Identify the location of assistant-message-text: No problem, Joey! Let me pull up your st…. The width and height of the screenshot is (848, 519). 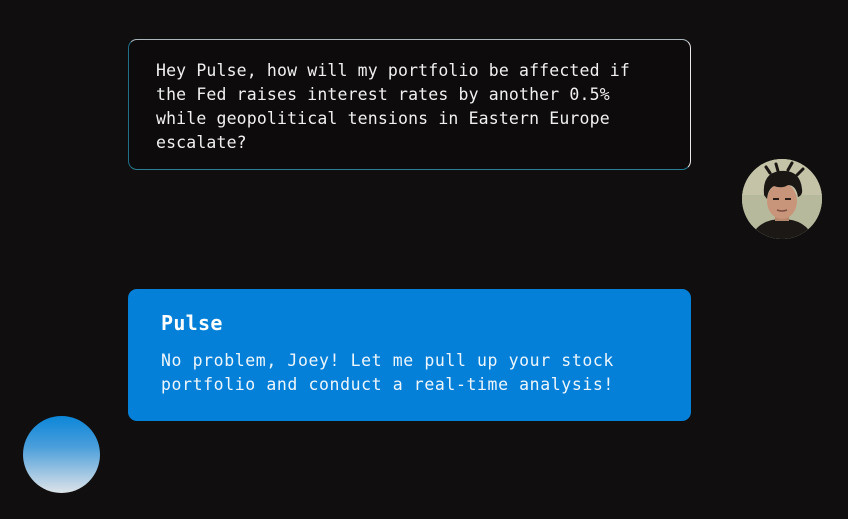
(387, 372).